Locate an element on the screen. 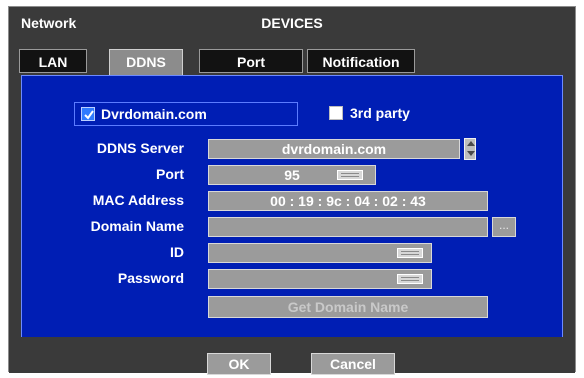  ddns-server-field: dvrdomain.com is located at coordinates (334, 149).